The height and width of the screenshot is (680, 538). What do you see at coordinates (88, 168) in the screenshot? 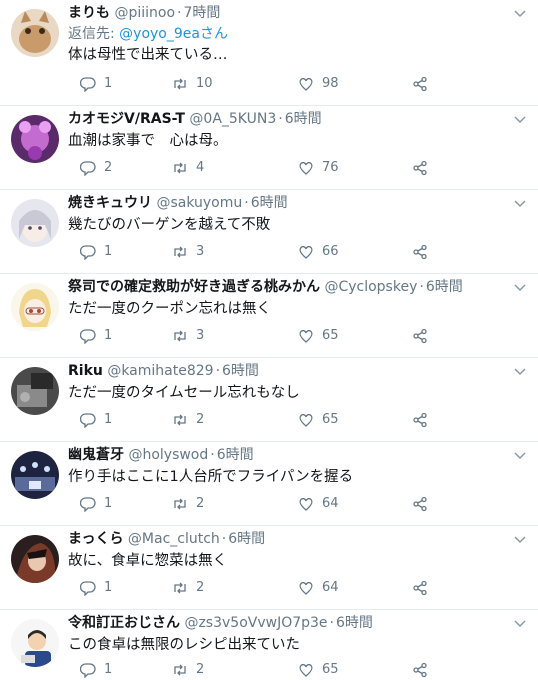
I see `reply-icon` at bounding box center [88, 168].